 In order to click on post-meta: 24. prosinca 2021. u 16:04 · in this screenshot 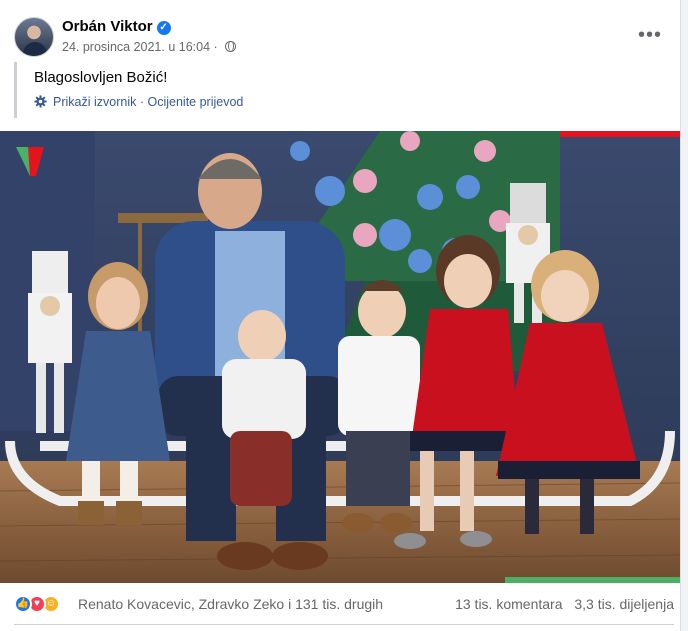, I will do `click(149, 47)`.